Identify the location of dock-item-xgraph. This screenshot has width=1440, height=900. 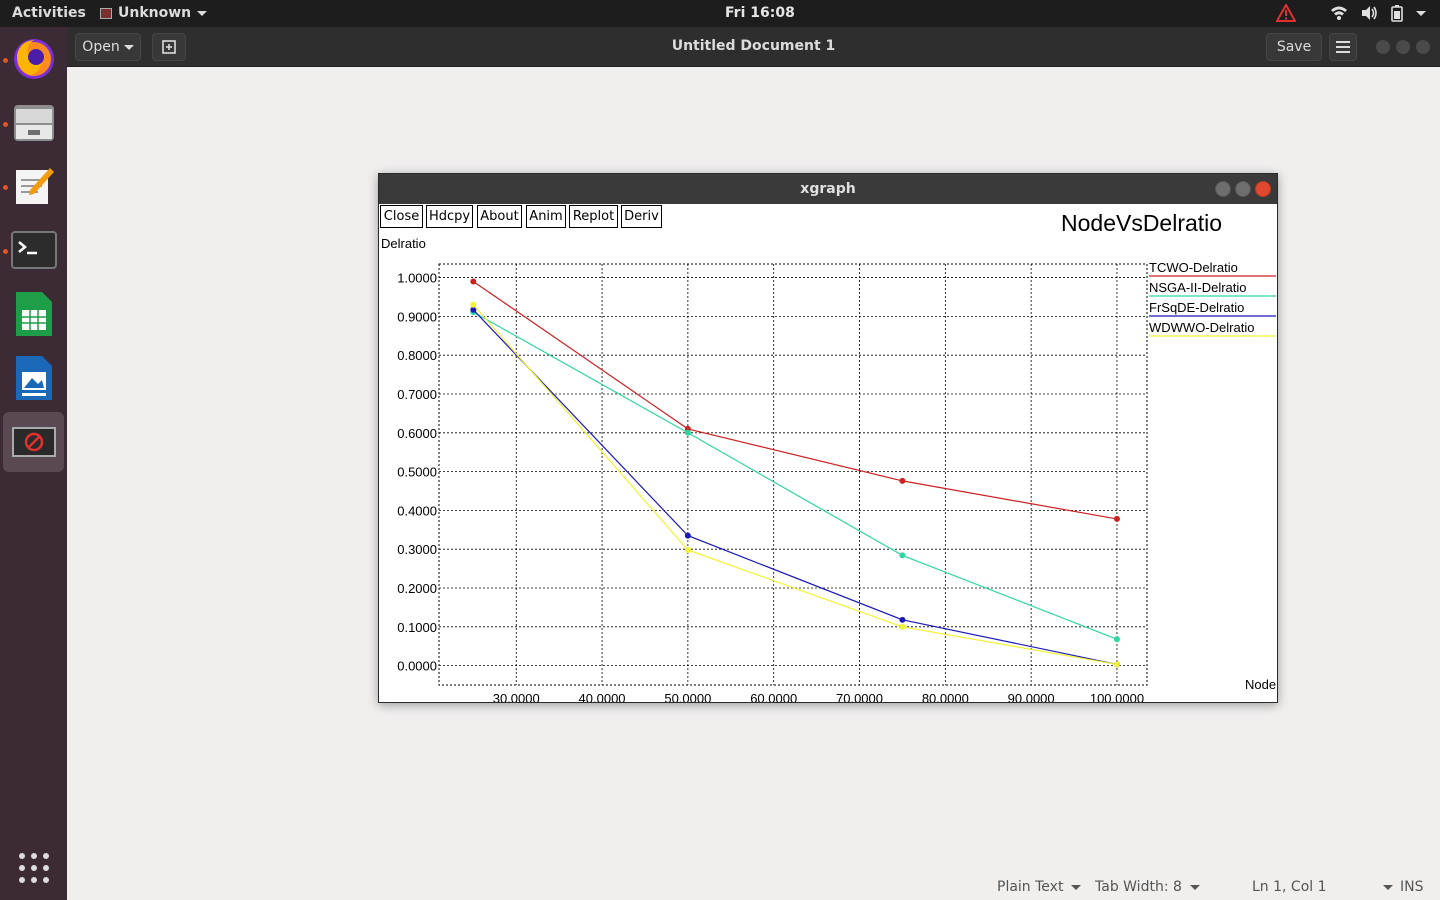
(33, 442).